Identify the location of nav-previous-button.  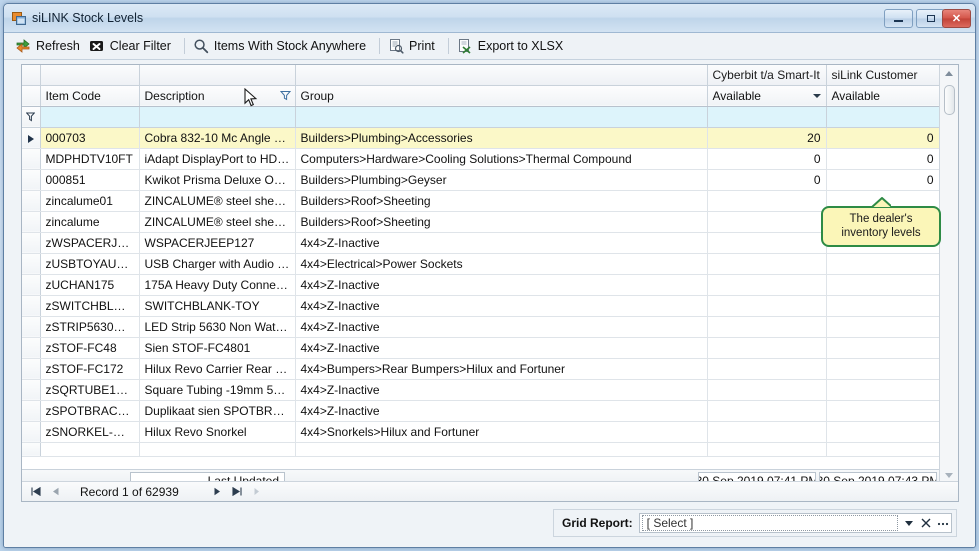
(56, 492).